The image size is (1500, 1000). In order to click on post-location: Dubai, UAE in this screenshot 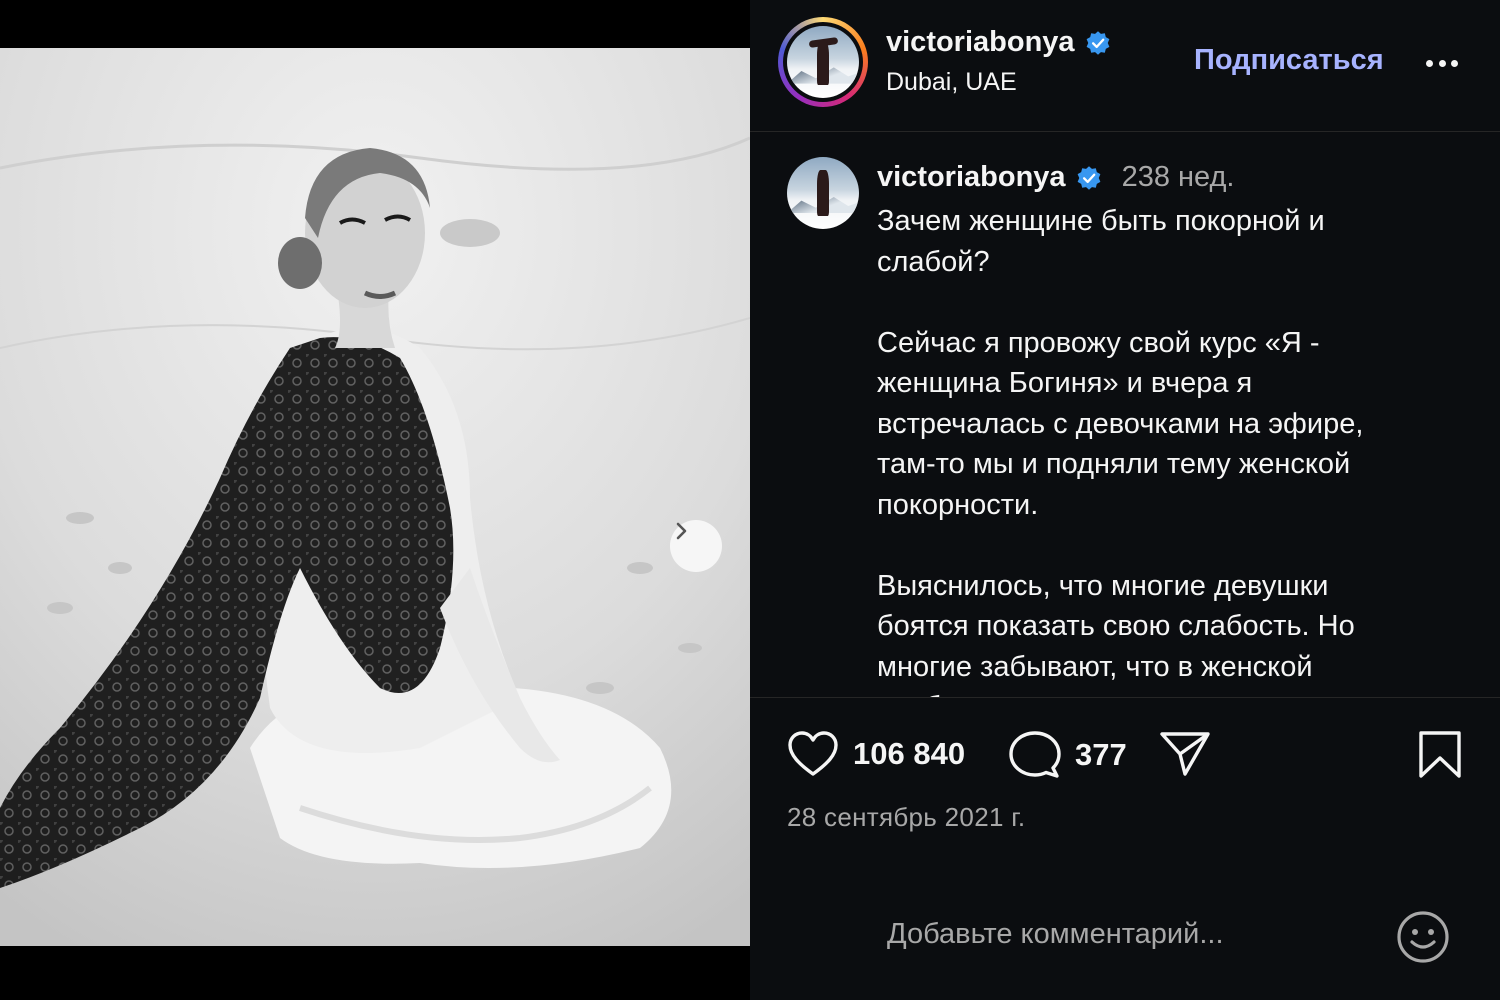, I will do `click(951, 82)`.